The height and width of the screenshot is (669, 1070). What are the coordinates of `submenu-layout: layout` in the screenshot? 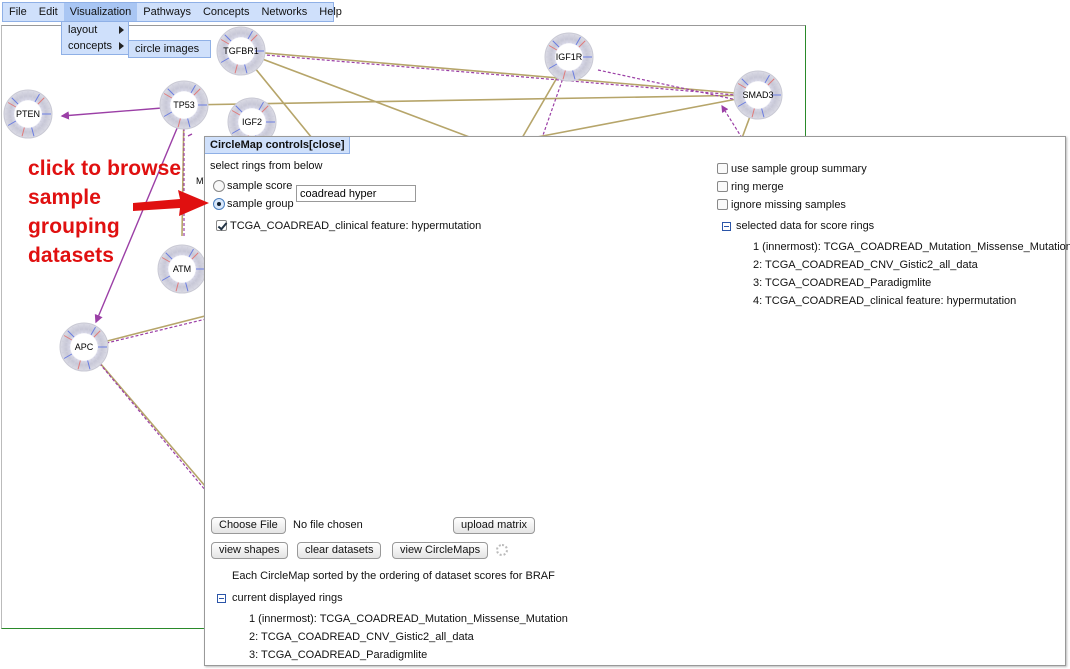 It's located at (95, 30).